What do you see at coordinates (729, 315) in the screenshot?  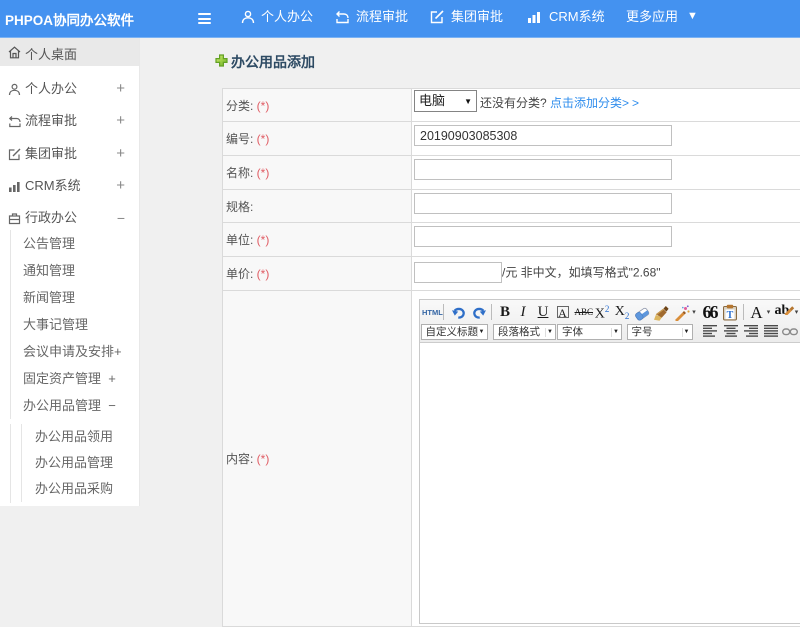 I see `svg-text: T` at bounding box center [729, 315].